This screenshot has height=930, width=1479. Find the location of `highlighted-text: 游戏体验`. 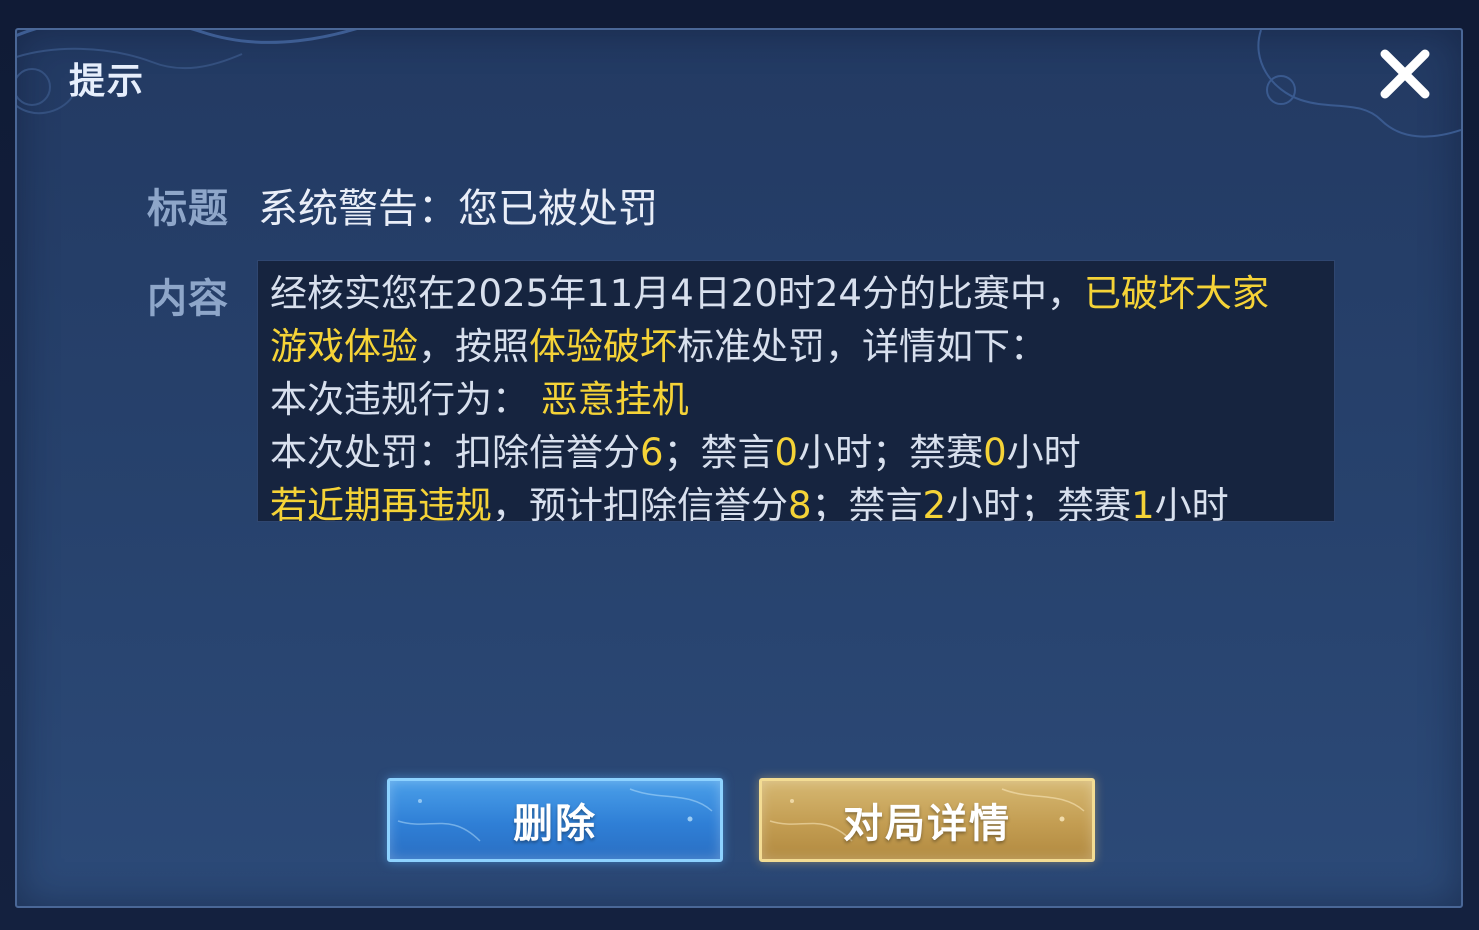

highlighted-text: 游戏体验 is located at coordinates (344, 346).